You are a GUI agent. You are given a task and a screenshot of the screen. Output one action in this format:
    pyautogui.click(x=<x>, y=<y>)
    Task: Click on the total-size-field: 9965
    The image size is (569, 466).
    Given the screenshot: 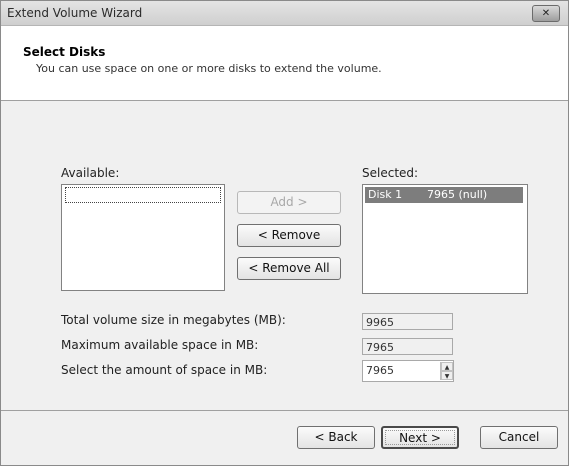 What is the action you would take?
    pyautogui.click(x=407, y=321)
    